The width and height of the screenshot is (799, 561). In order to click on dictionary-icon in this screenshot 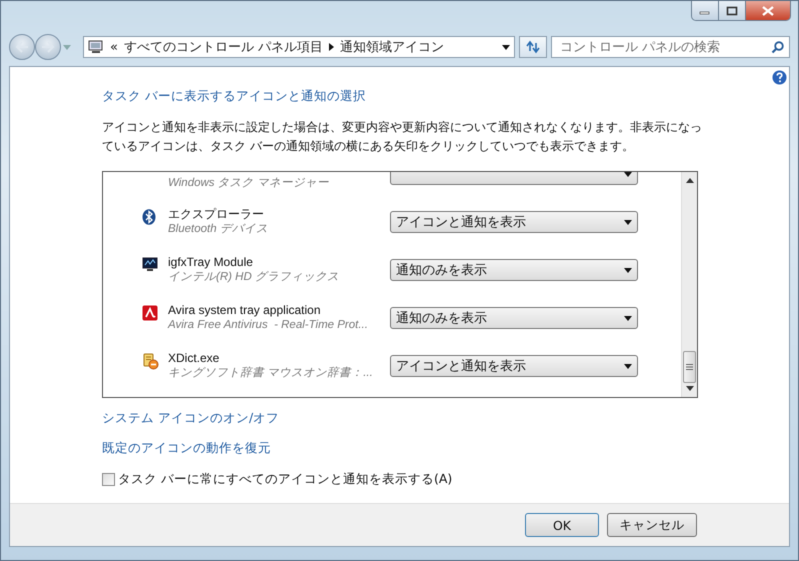, I will do `click(150, 361)`.